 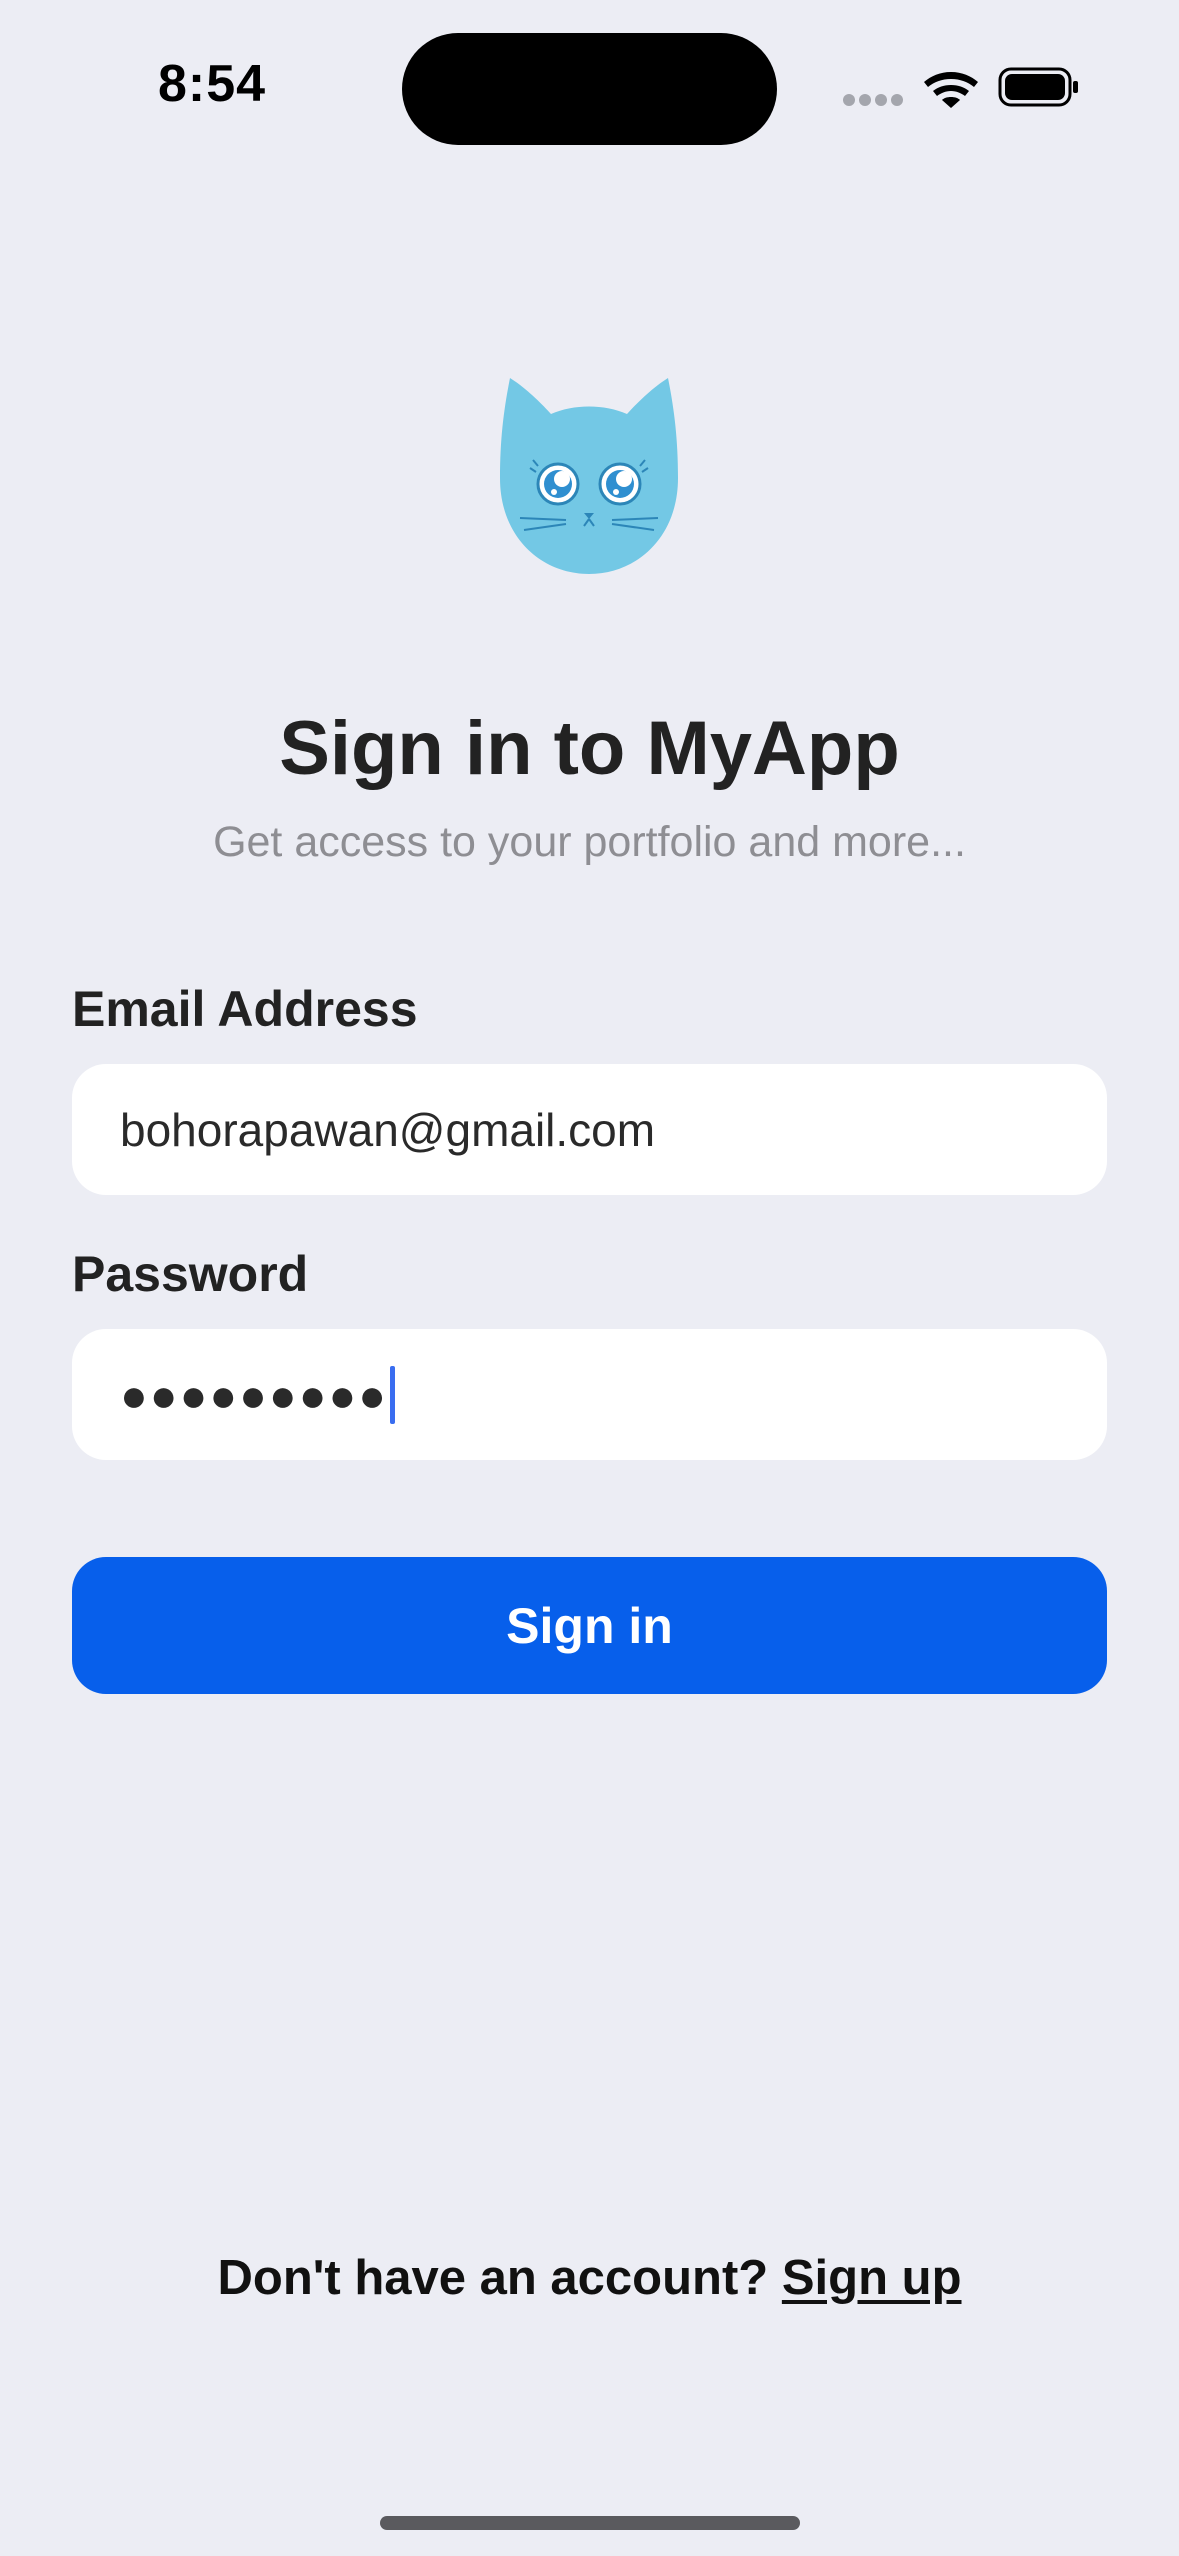 I want to click on password-field: ●●●●●●●●●, so click(x=589, y=1394).